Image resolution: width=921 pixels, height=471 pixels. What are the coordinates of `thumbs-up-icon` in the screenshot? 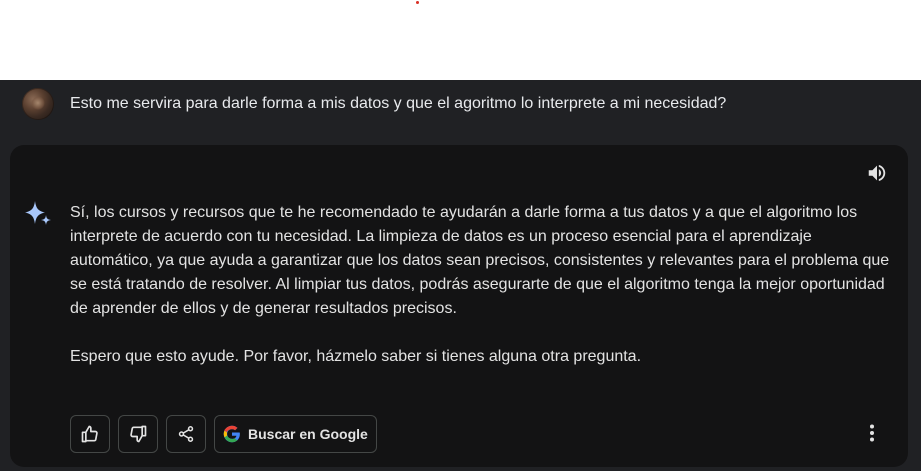 It's located at (89, 434).